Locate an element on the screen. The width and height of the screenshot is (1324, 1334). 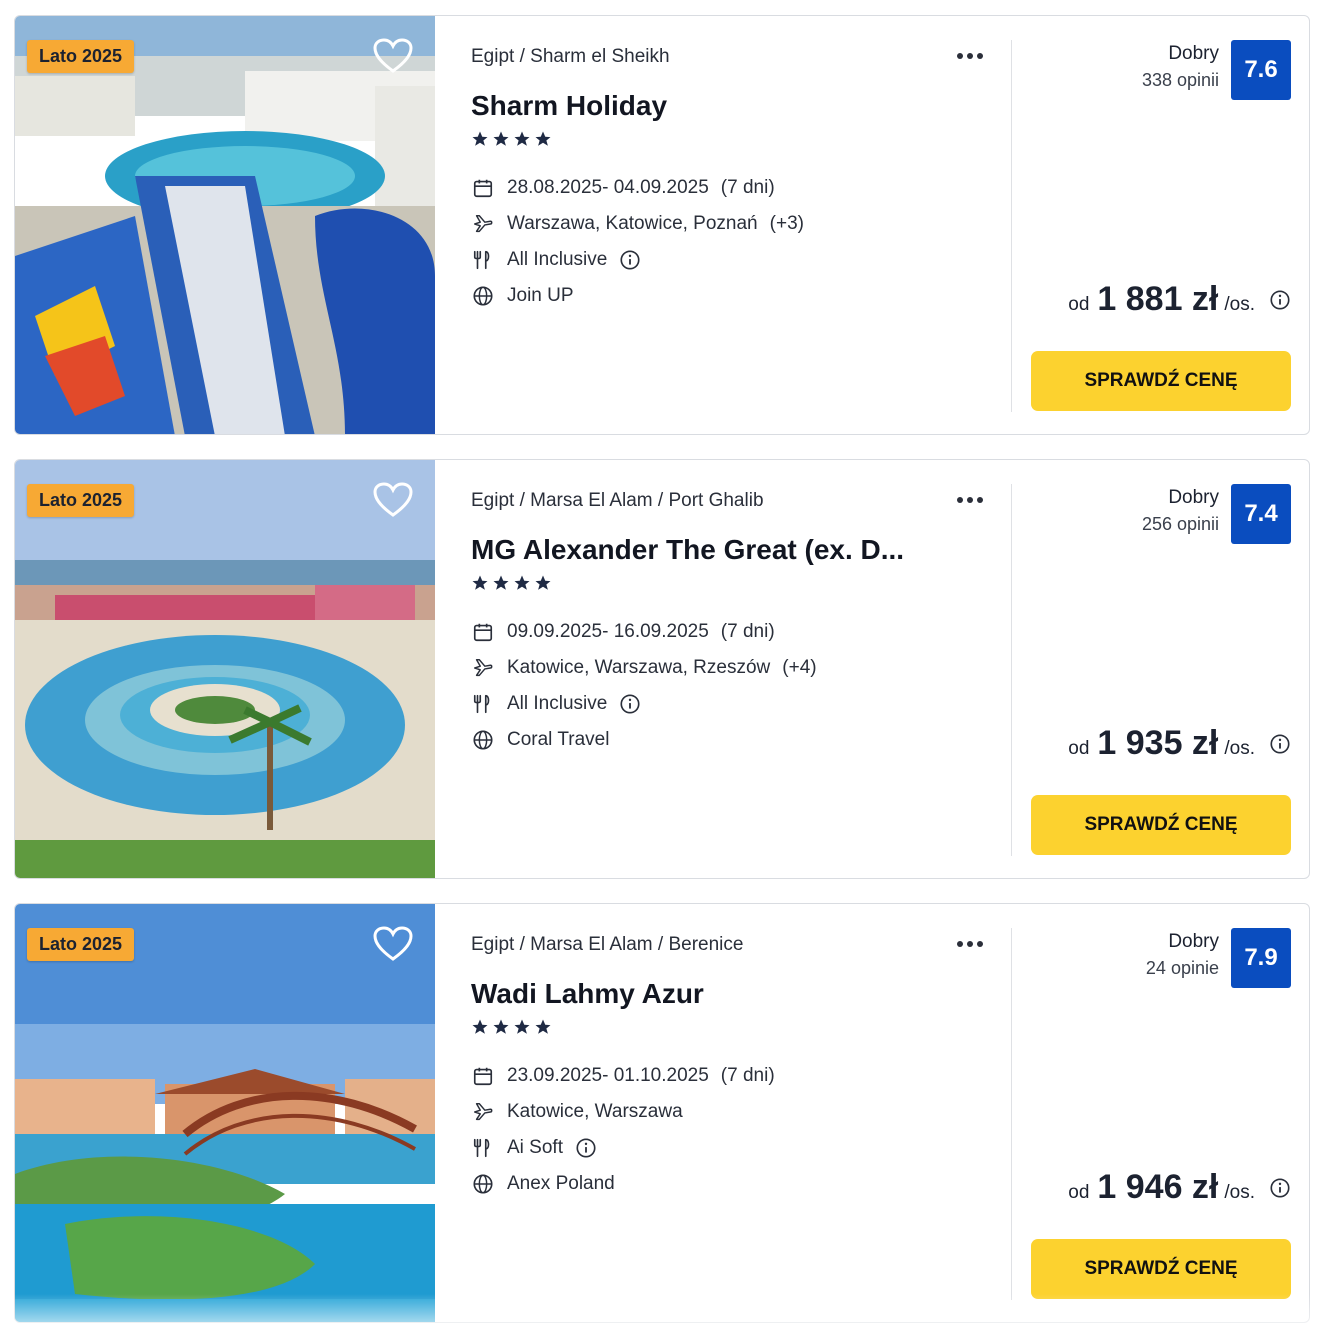
board-row: All Inclusive is located at coordinates (741, 704).